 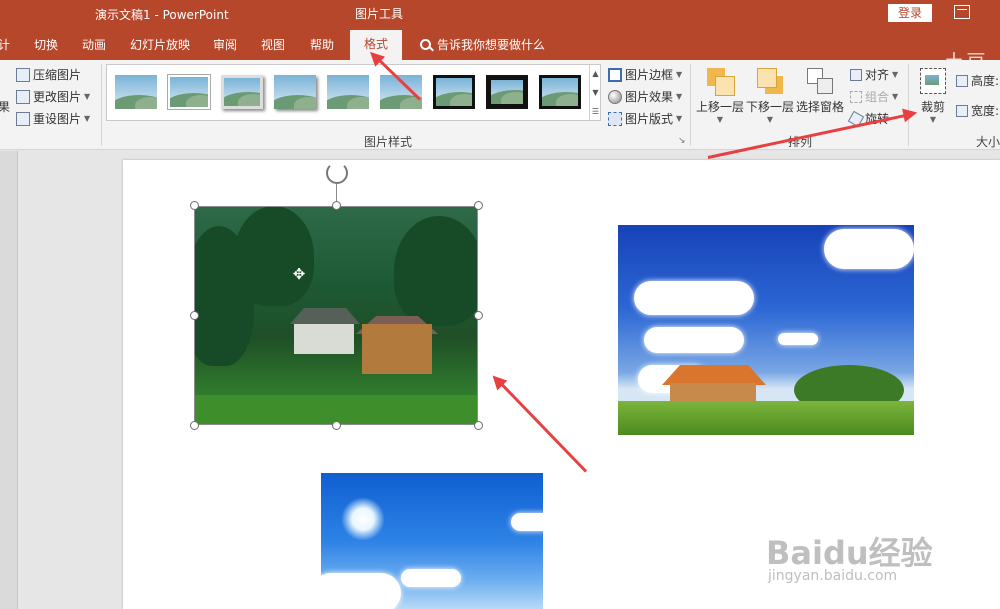 I want to click on compress-icon, so click(x=23, y=74).